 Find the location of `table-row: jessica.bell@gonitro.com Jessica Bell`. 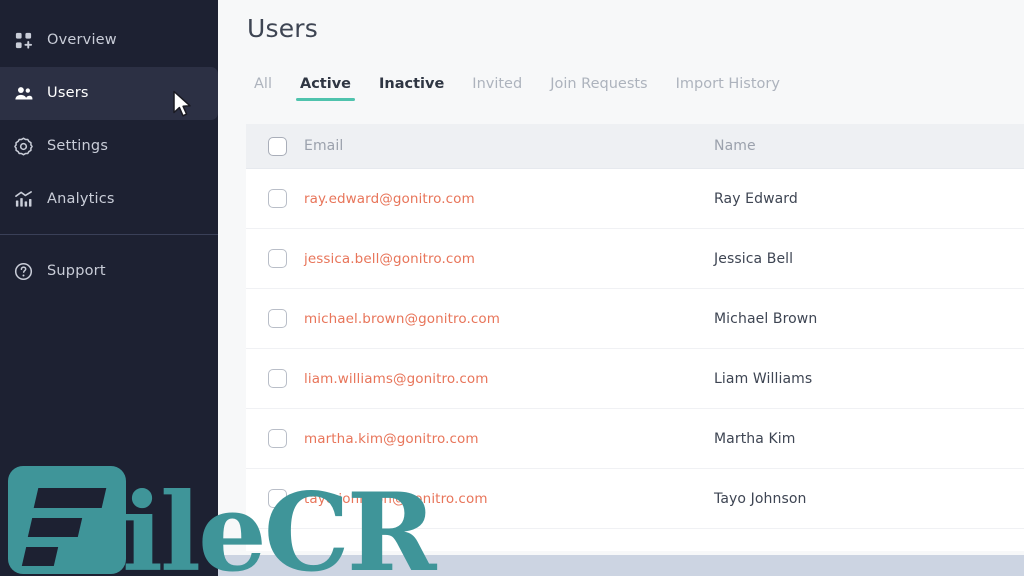

table-row: jessica.bell@gonitro.com Jessica Bell is located at coordinates (635, 259).